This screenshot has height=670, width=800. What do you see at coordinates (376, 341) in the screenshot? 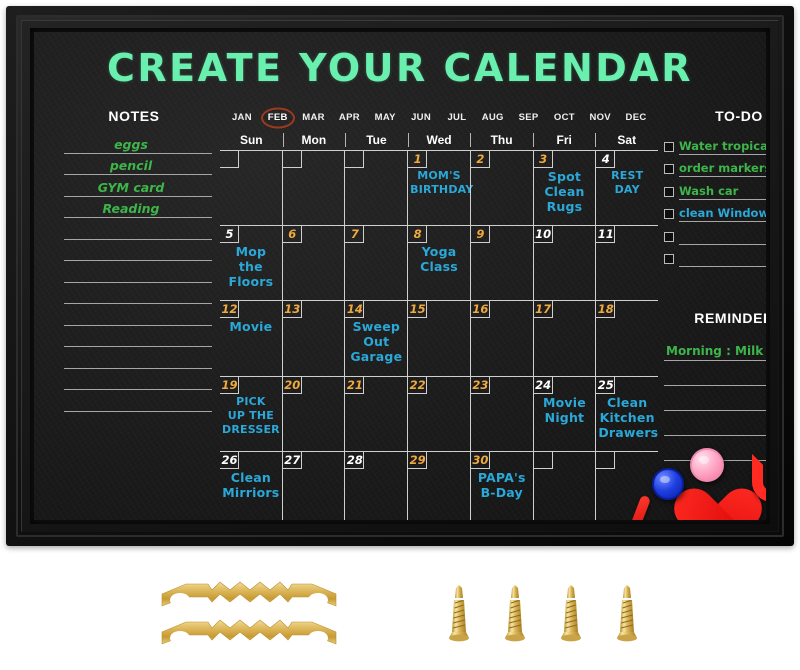
I see `calendar-event-text: Sweep Out Garage` at bounding box center [376, 341].